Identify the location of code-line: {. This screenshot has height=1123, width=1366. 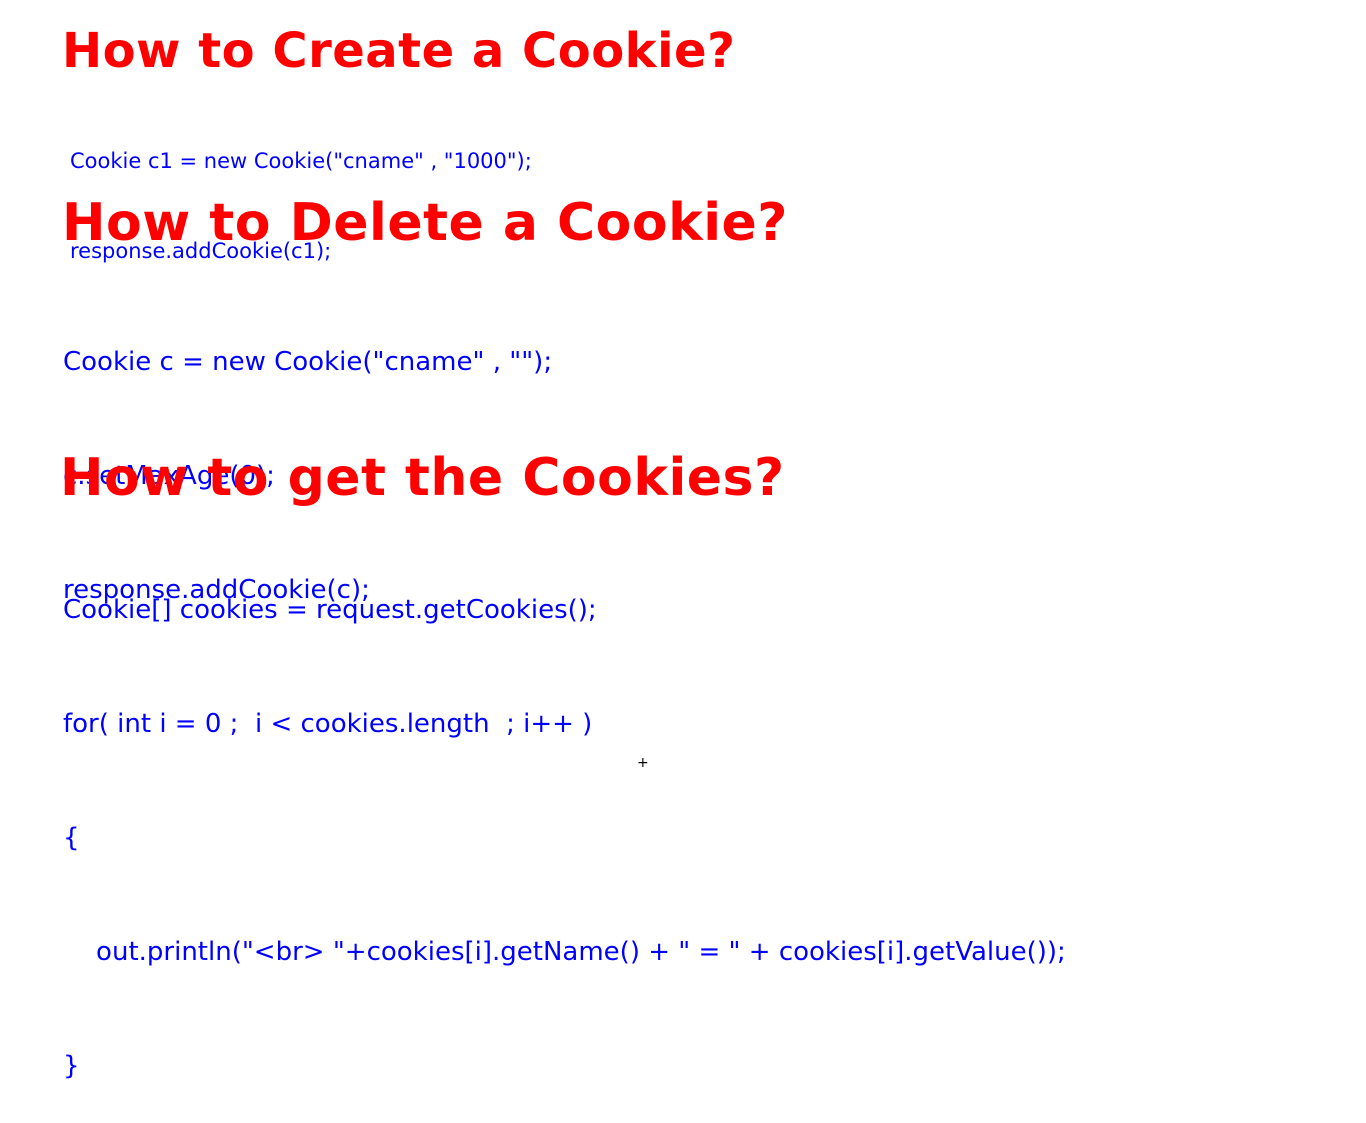
(71, 838).